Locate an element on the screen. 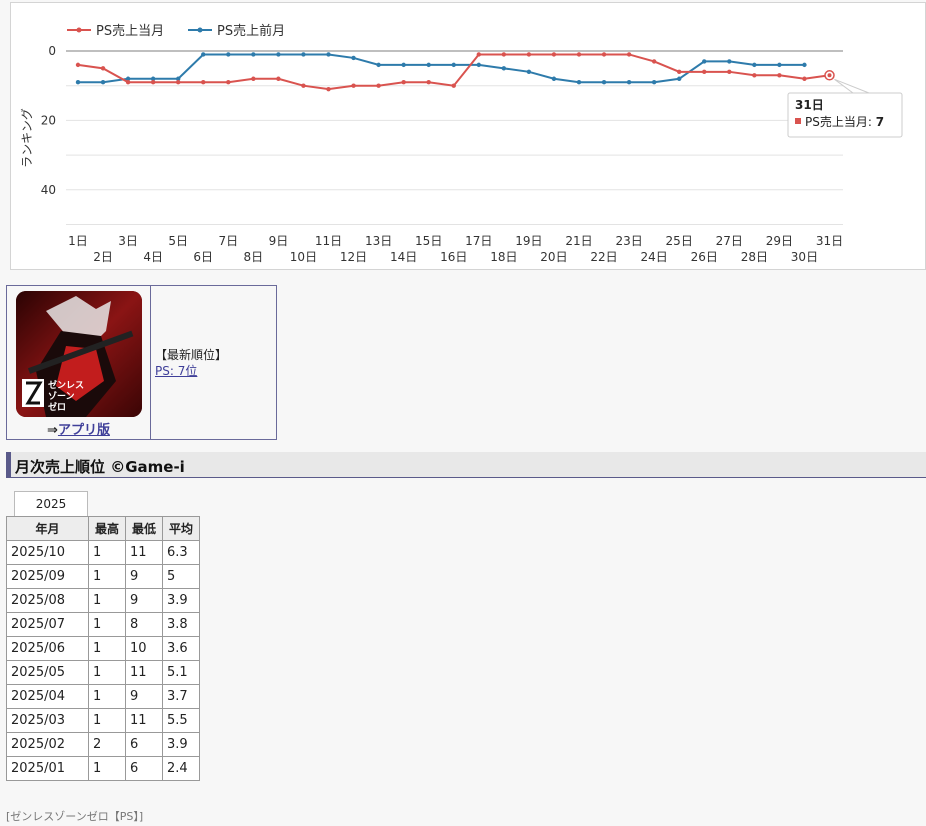 The width and height of the screenshot is (926, 826). x-tick-label: 13日 is located at coordinates (378, 241).